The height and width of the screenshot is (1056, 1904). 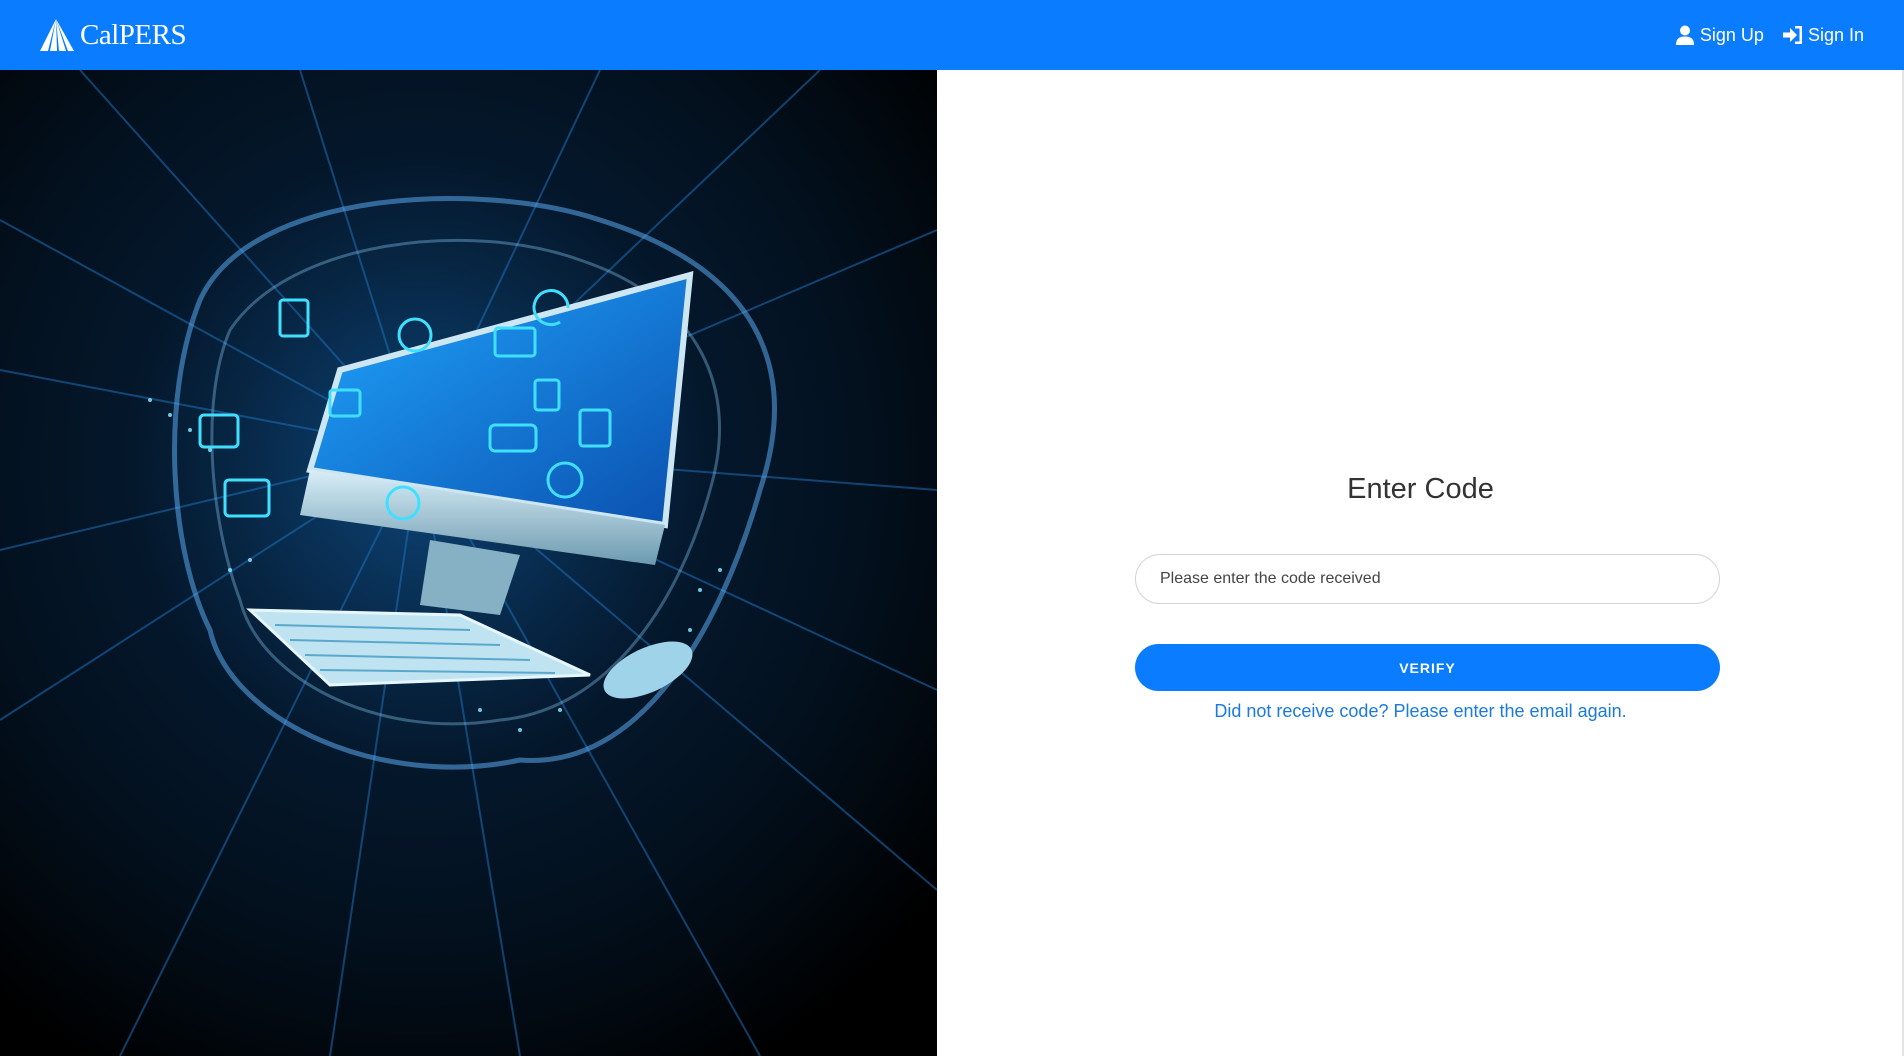 I want to click on code-input, so click(x=1427, y=579).